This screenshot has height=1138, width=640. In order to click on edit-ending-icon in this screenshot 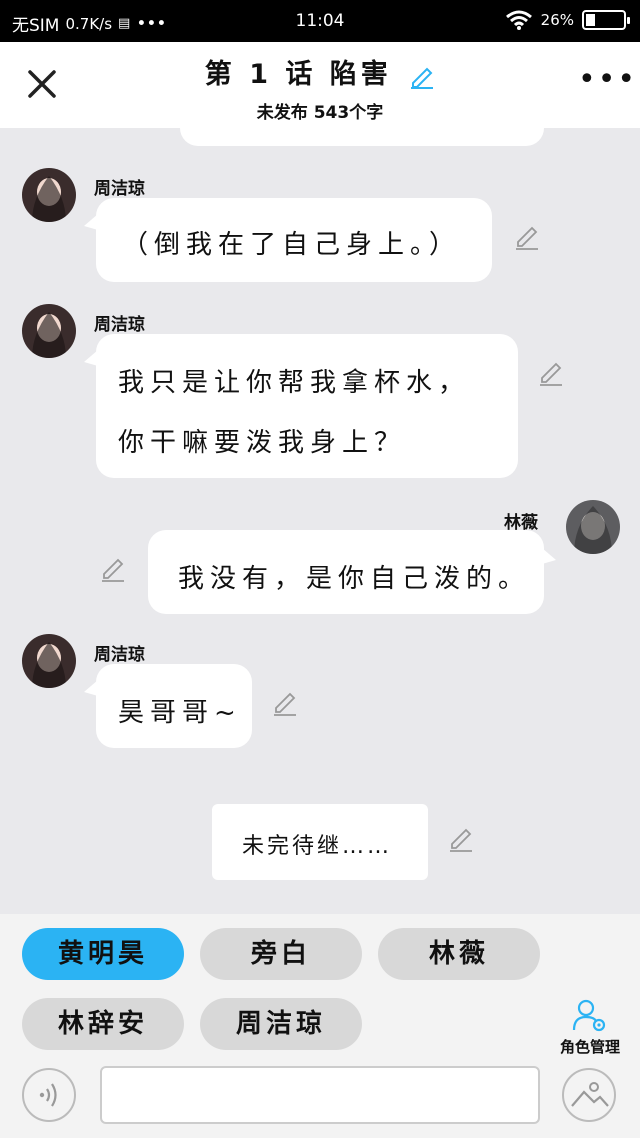, I will do `click(461, 839)`.